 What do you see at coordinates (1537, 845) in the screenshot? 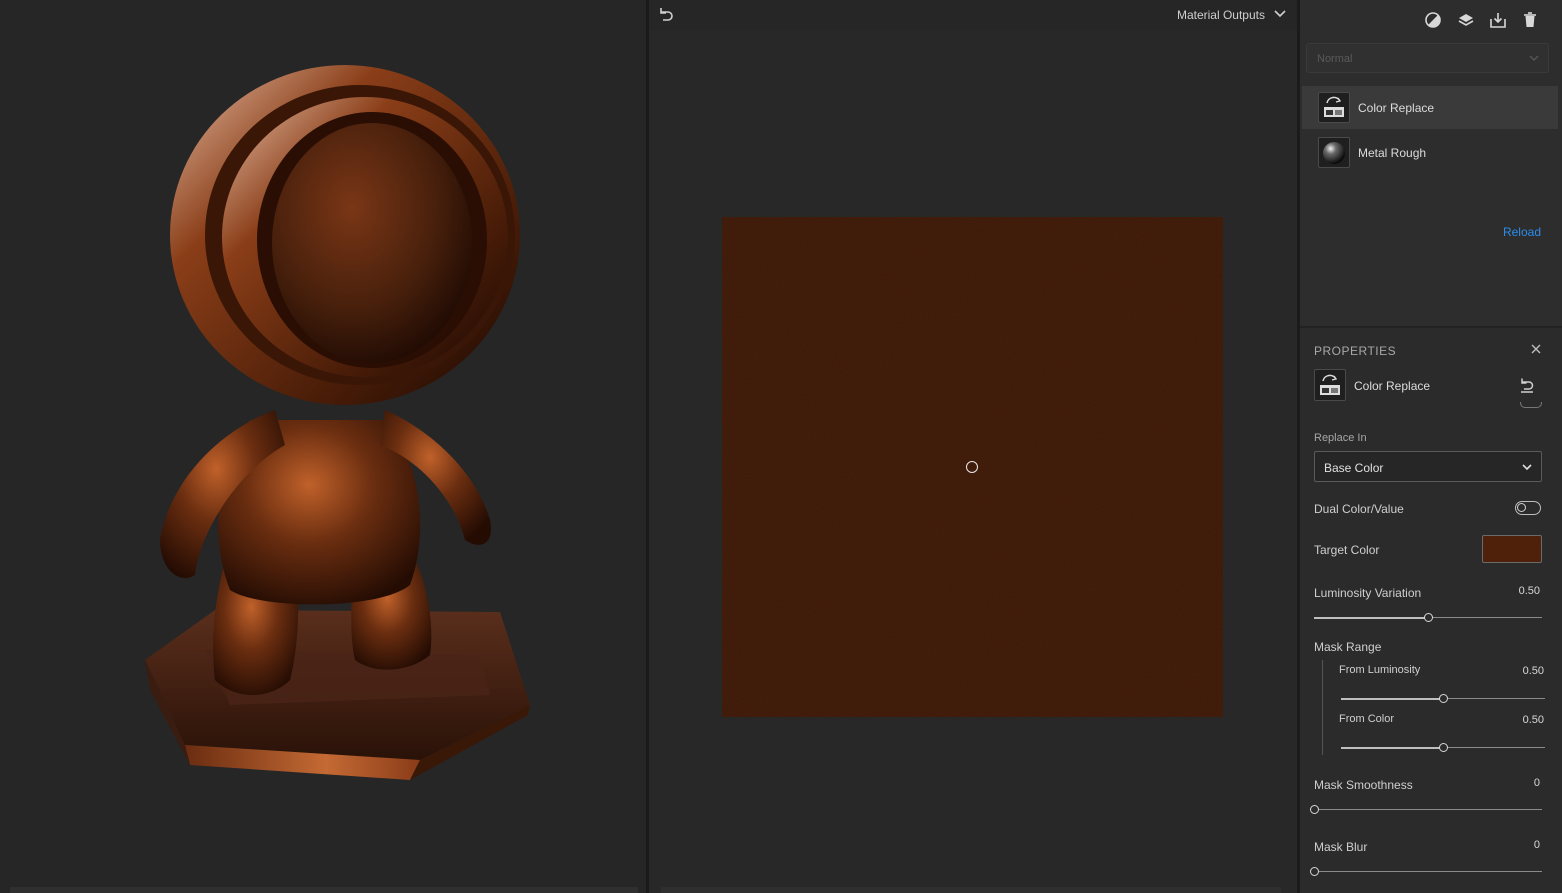
I see `mask-blur-value: 0` at bounding box center [1537, 845].